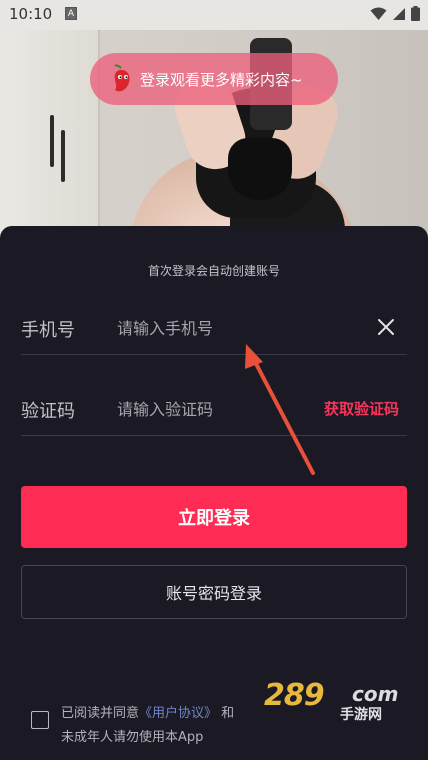 This screenshot has height=760, width=428. Describe the element at coordinates (48, 330) in the screenshot. I see `phone-label: 手机号` at that location.